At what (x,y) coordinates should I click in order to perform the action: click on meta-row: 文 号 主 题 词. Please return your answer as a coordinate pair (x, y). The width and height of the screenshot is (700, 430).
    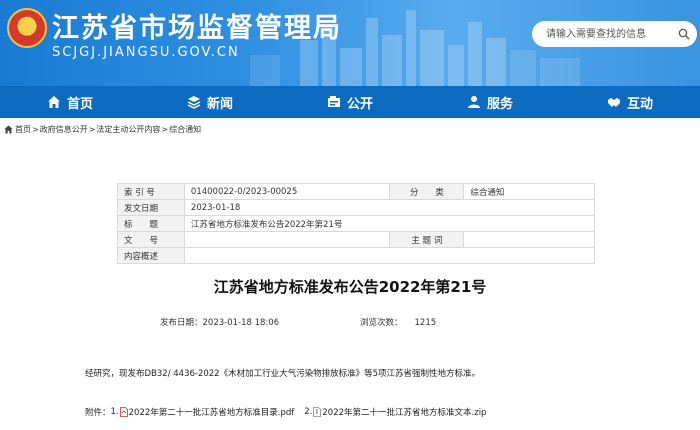
    Looking at the image, I should click on (356, 239).